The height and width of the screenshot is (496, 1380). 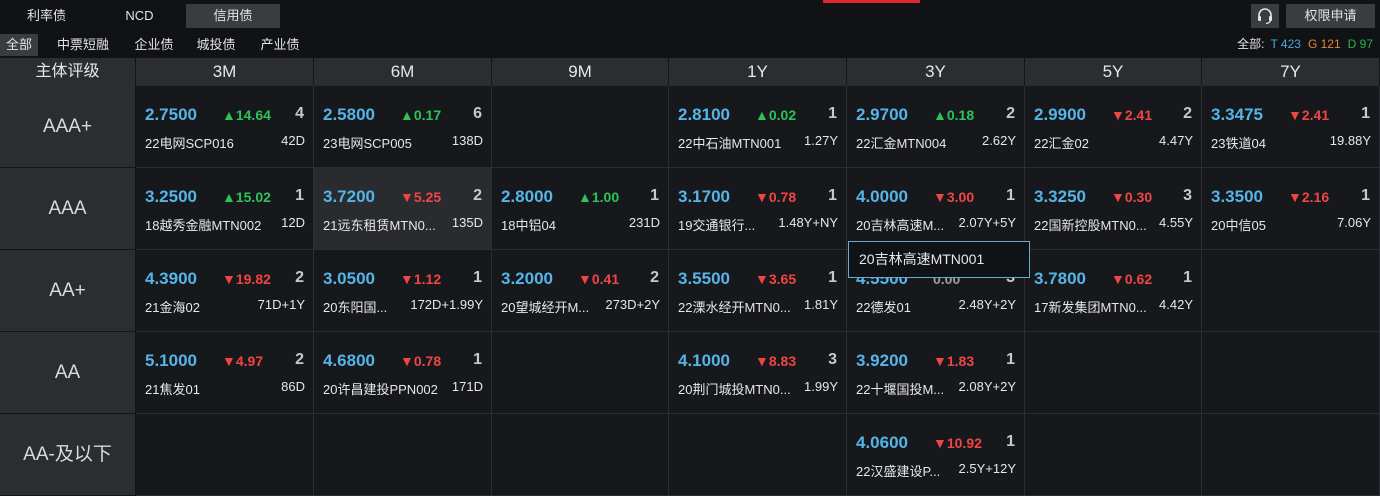 What do you see at coordinates (171, 360) in the screenshot?
I see `yield-value: 5.1000` at bounding box center [171, 360].